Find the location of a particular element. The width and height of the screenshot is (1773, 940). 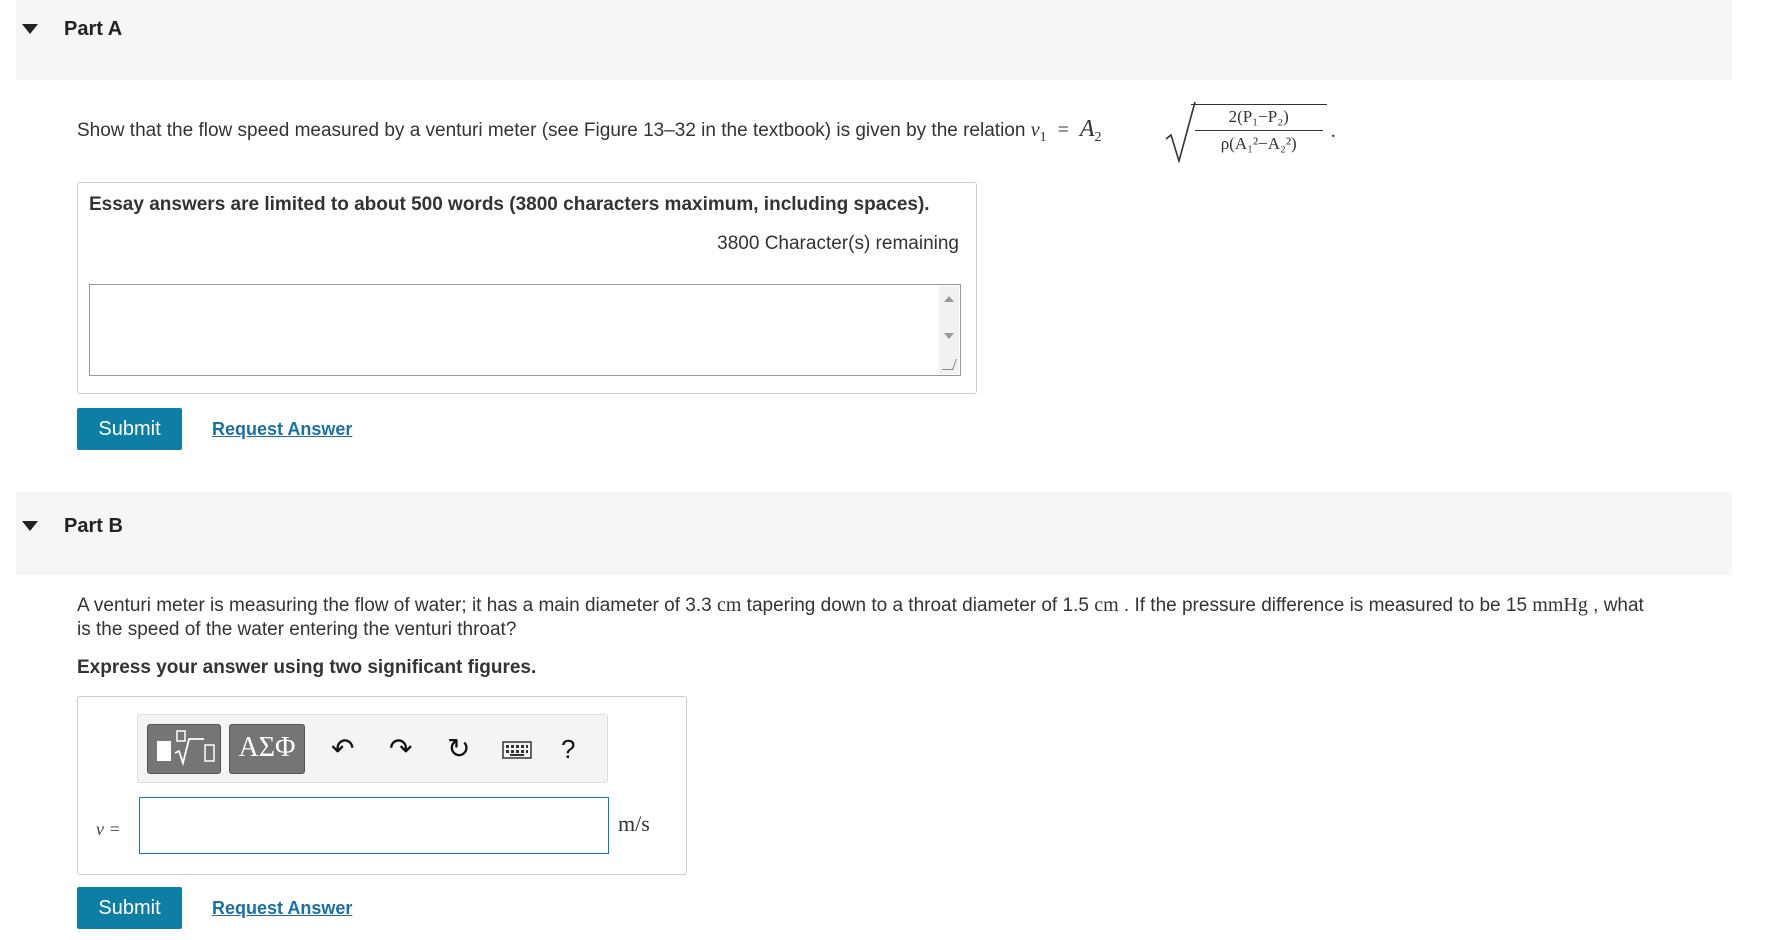

answer-box: ΑΣΦ ↶ ↷ ↻ ? v = m/s is located at coordinates (382, 785).